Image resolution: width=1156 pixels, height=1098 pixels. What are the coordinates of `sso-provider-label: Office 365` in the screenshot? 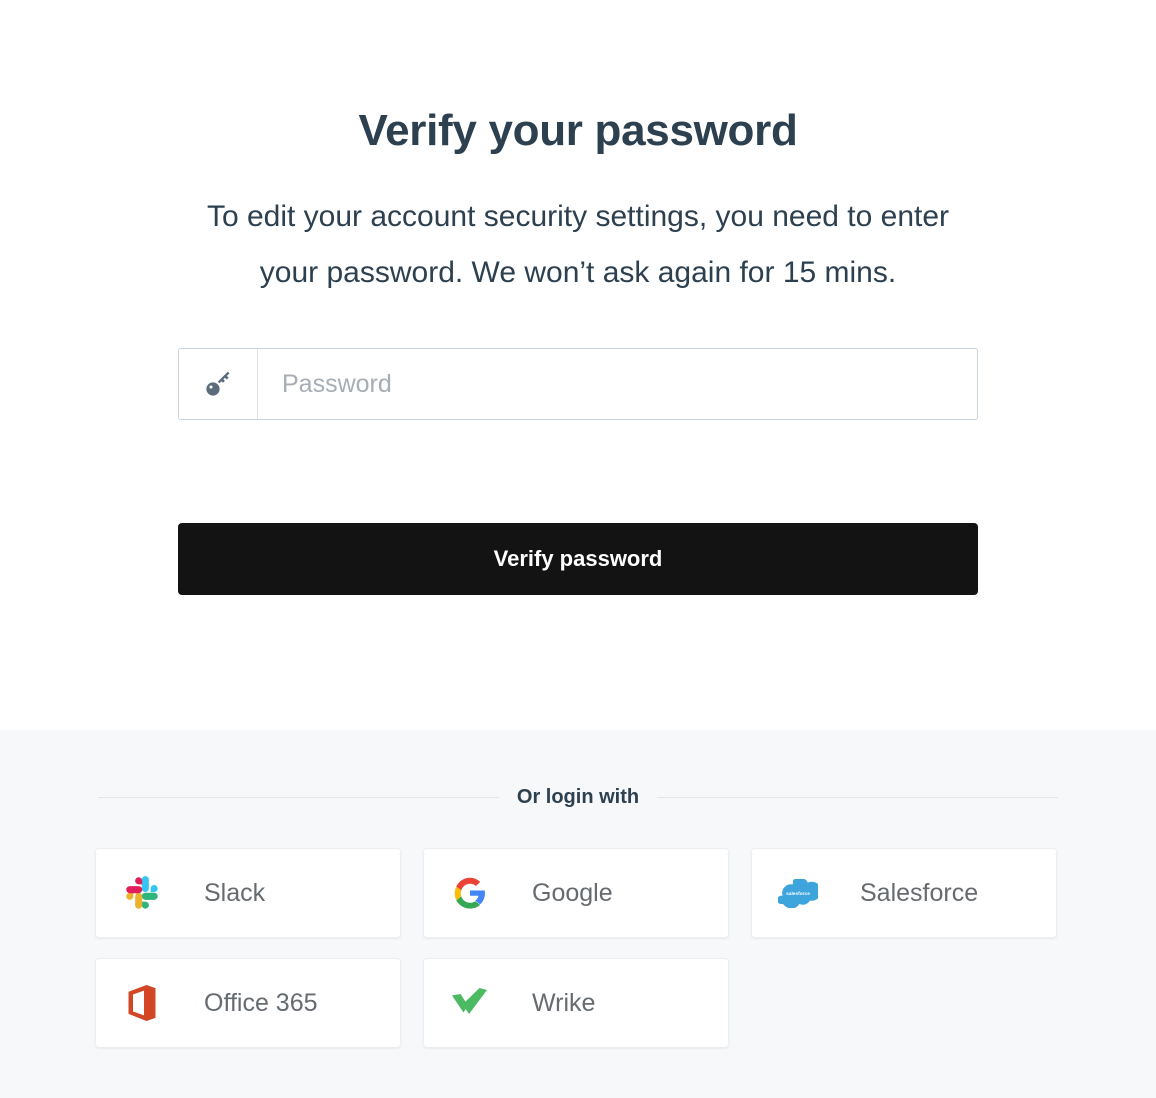 It's located at (261, 1002).